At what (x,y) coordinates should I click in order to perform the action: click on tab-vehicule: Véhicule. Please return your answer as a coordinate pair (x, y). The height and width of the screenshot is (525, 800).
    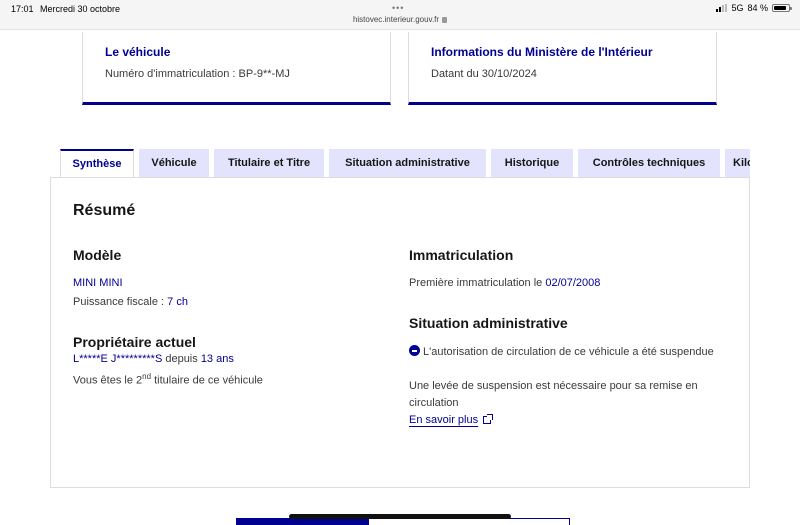
    Looking at the image, I should click on (174, 163).